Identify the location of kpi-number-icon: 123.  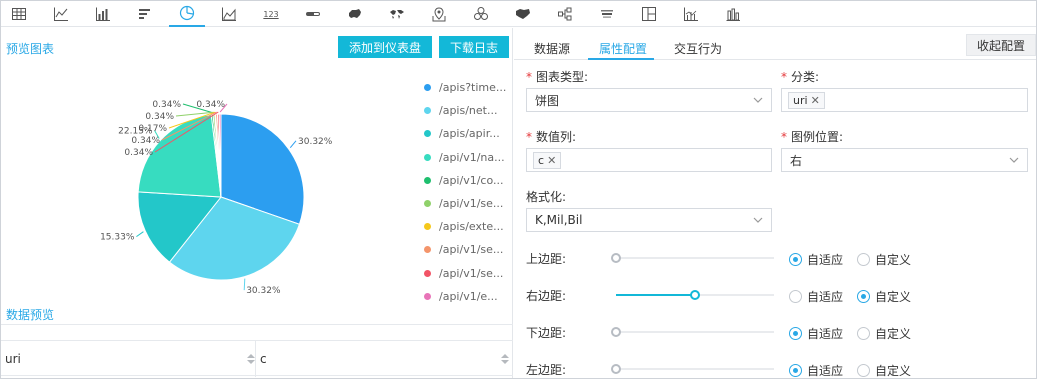
(271, 14).